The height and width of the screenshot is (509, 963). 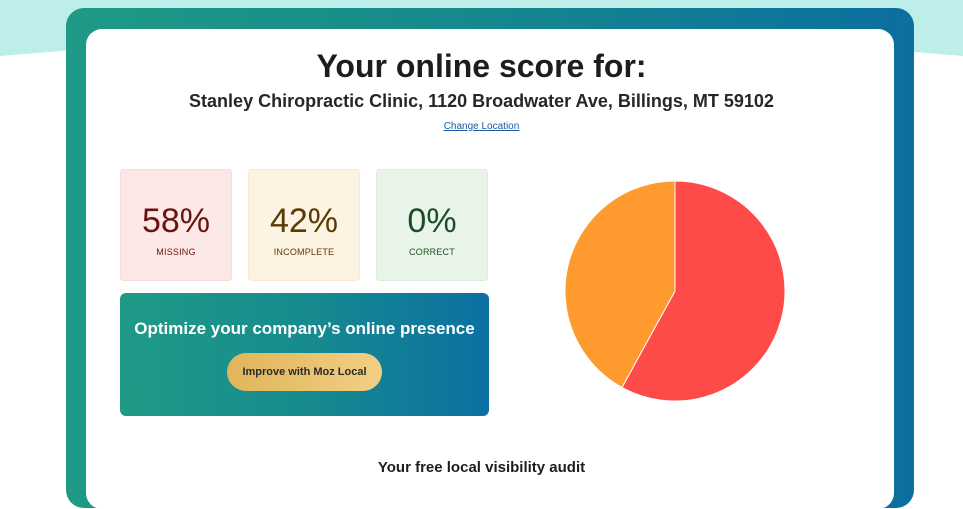 I want to click on stat-missing: 58% MISSING, so click(x=176, y=225).